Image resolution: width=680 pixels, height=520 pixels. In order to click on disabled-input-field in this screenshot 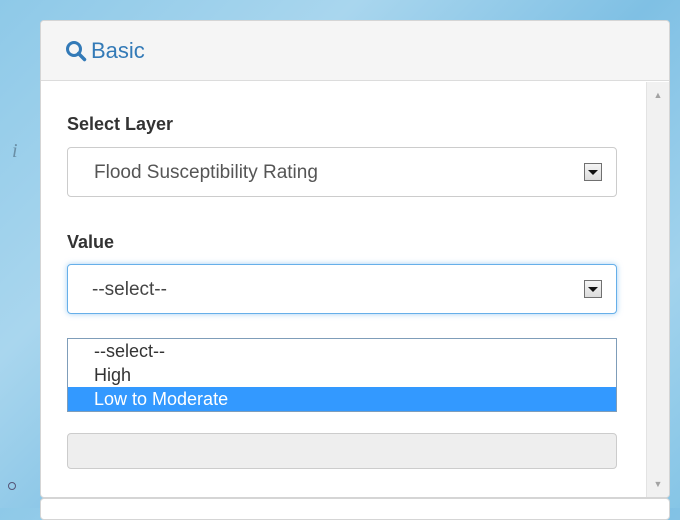, I will do `click(342, 451)`.